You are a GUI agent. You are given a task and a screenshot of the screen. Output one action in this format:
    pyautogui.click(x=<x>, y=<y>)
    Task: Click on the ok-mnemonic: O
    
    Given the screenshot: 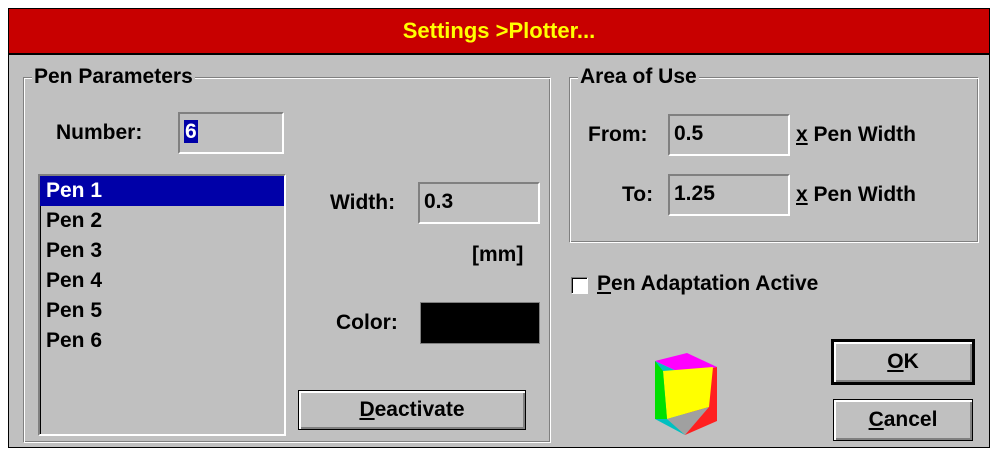 What is the action you would take?
    pyautogui.click(x=895, y=361)
    